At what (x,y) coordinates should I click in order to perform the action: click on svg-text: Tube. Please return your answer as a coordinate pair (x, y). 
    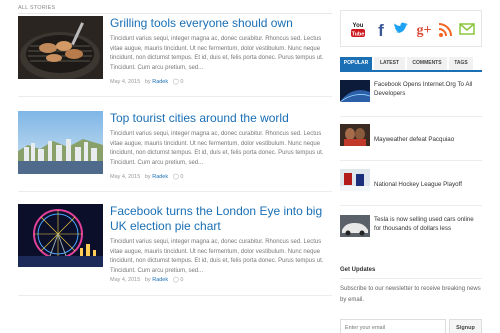
    Looking at the image, I should click on (358, 35).